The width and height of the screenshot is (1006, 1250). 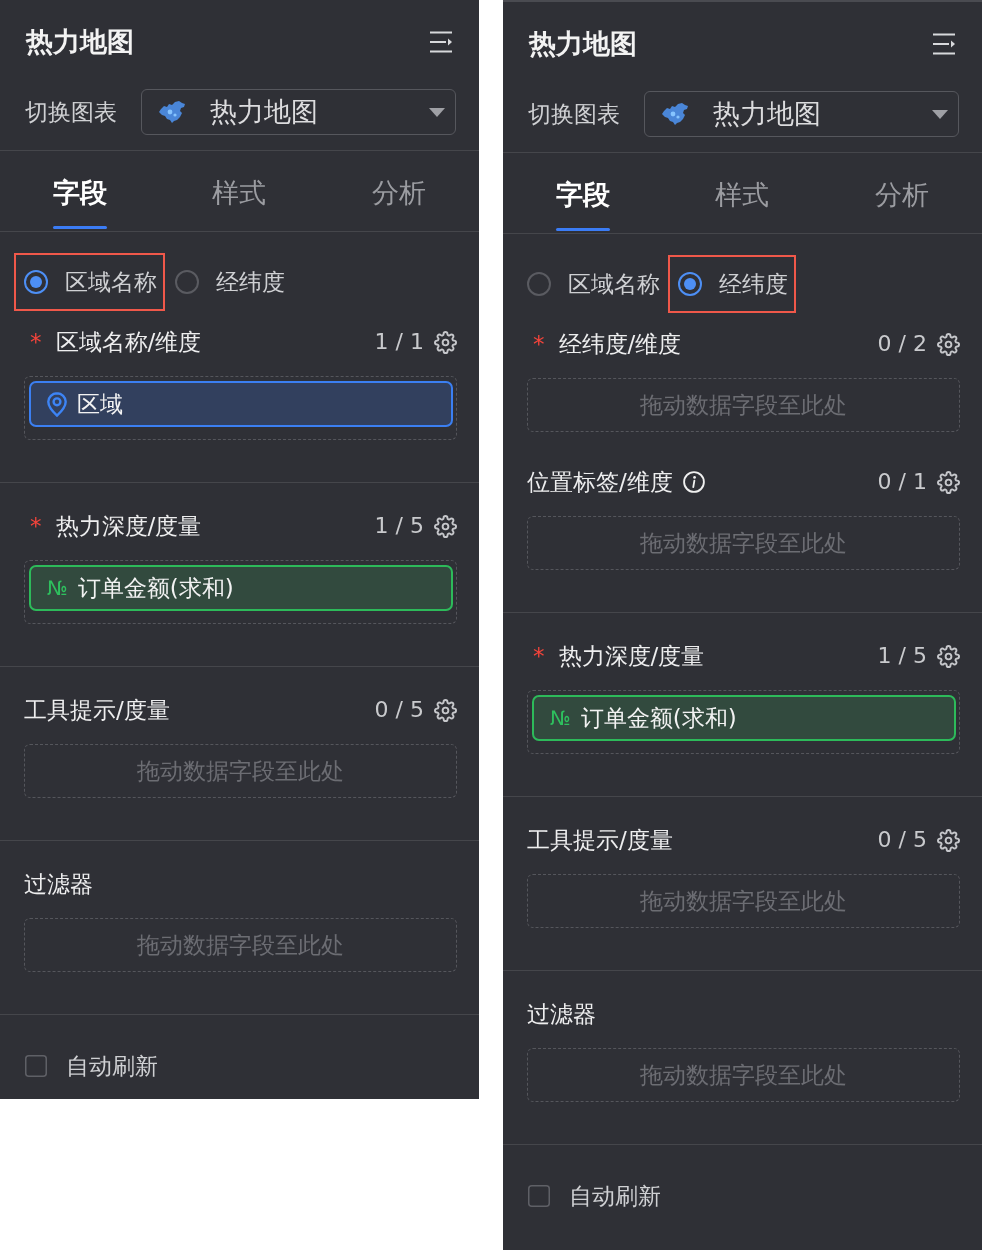 I want to click on drop-zone: 区域, so click(x=240, y=408).